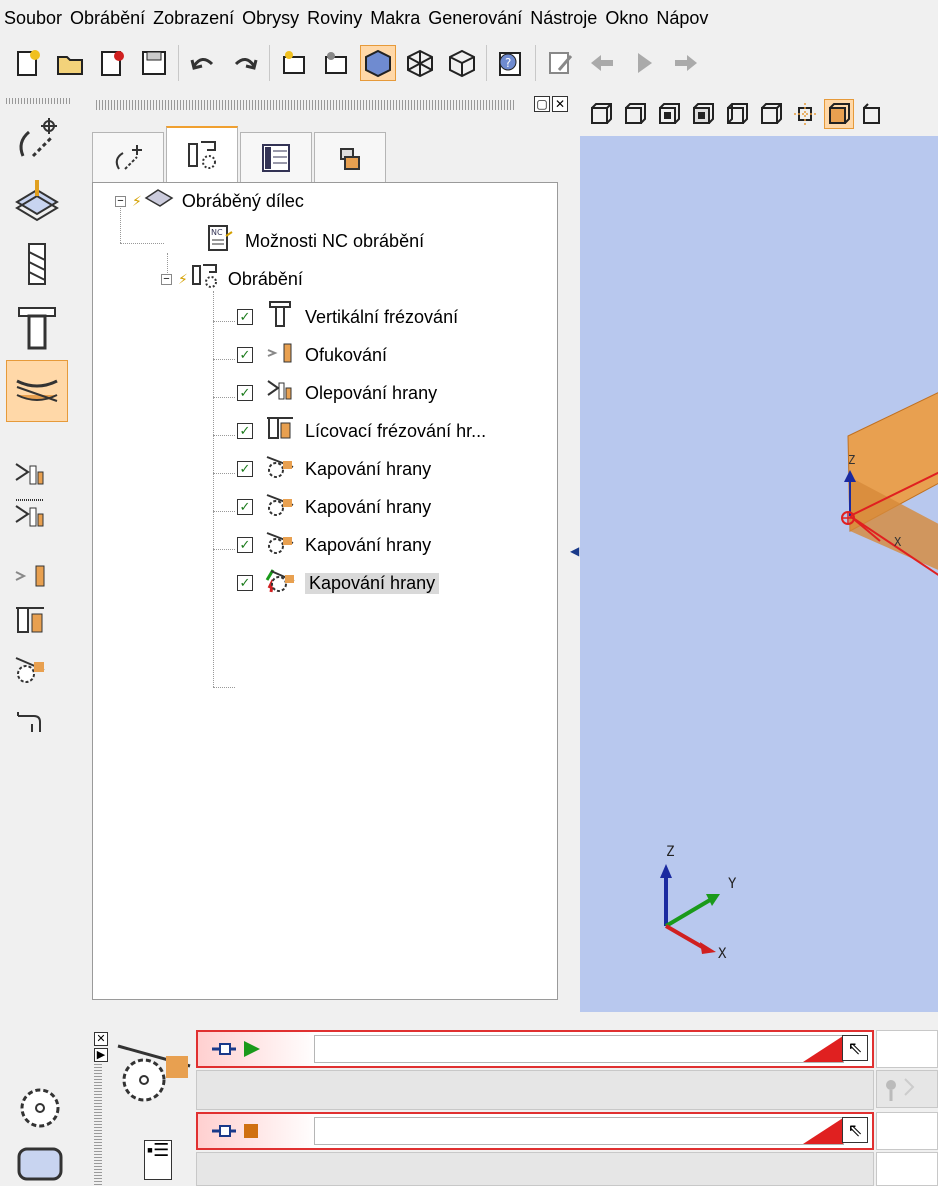 The image size is (938, 1186). I want to click on left-toolbar-grip, so click(39, 101).